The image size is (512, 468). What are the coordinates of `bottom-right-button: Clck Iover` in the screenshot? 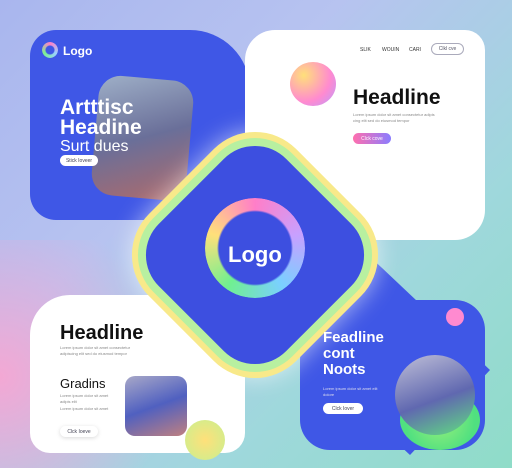 It's located at (343, 408).